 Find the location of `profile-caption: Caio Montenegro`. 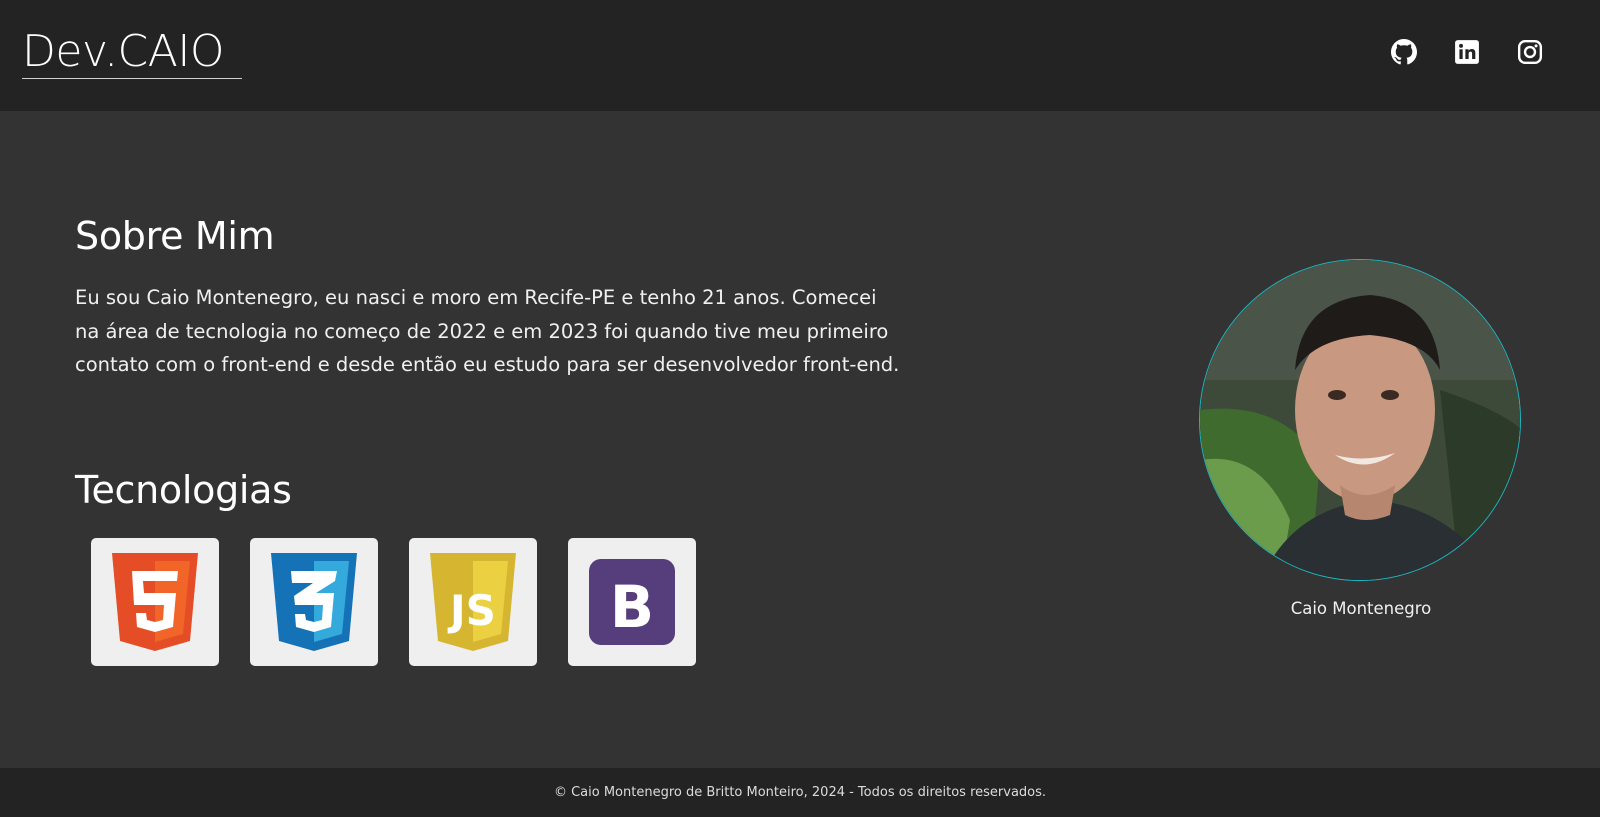

profile-caption: Caio Montenegro is located at coordinates (1361, 608).